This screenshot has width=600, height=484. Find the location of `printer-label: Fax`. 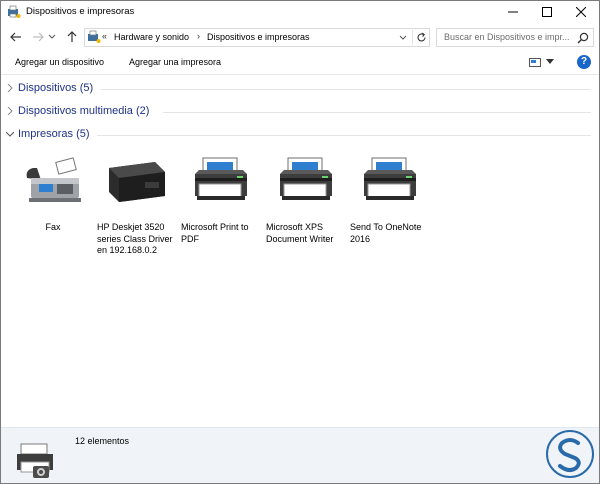

printer-label: Fax is located at coordinates (53, 227).